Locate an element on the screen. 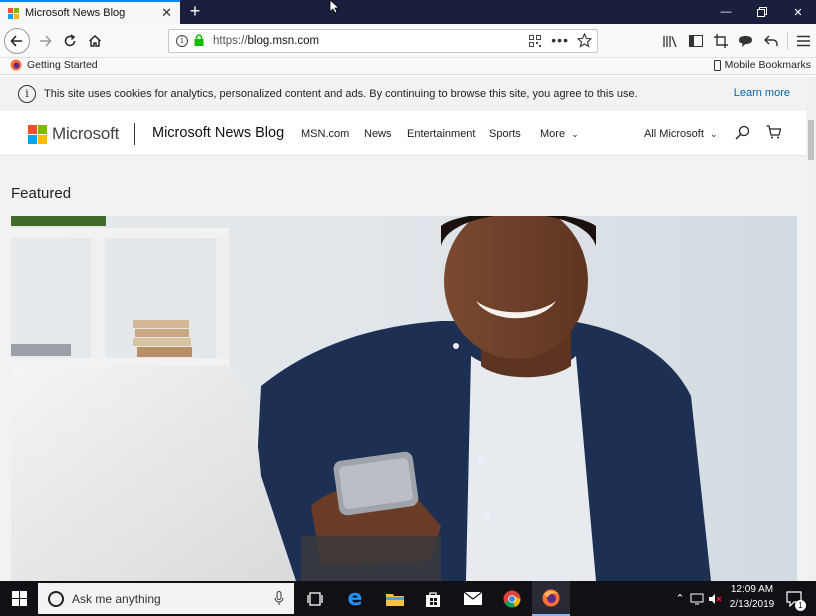  cortana-search-placeholder: Ask me anything is located at coordinates (116, 598).